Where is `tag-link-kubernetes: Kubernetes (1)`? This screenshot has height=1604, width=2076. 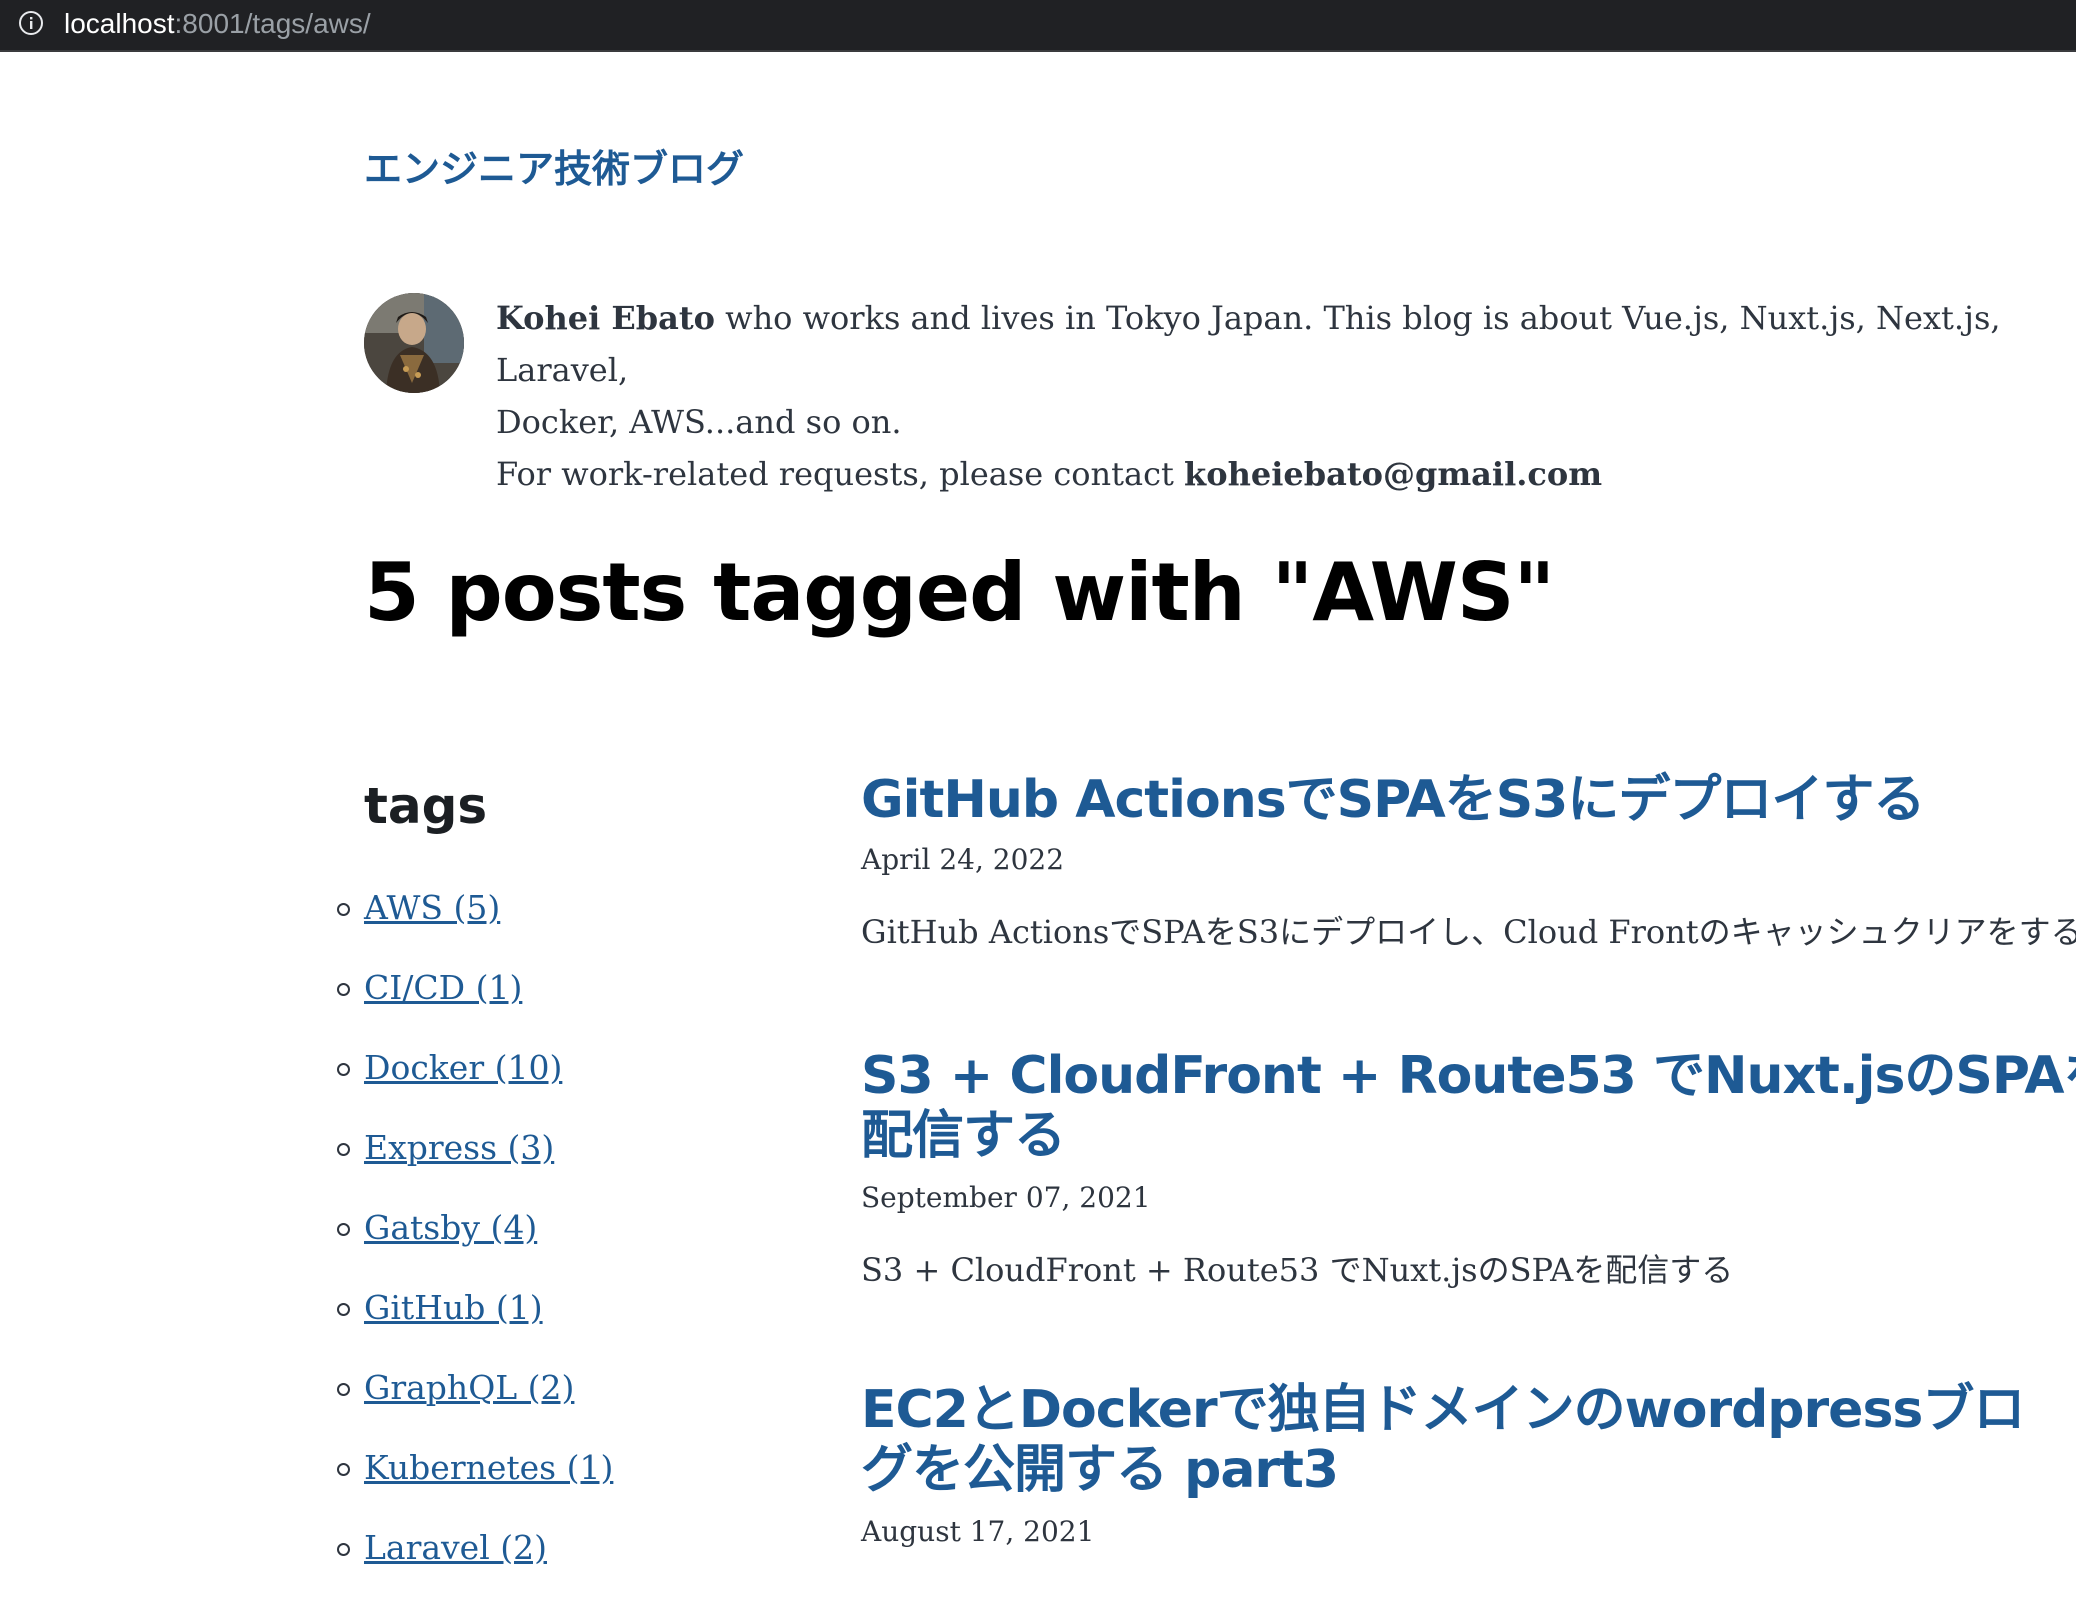
tag-link-kubernetes: Kubernetes (1) is located at coordinates (488, 1467).